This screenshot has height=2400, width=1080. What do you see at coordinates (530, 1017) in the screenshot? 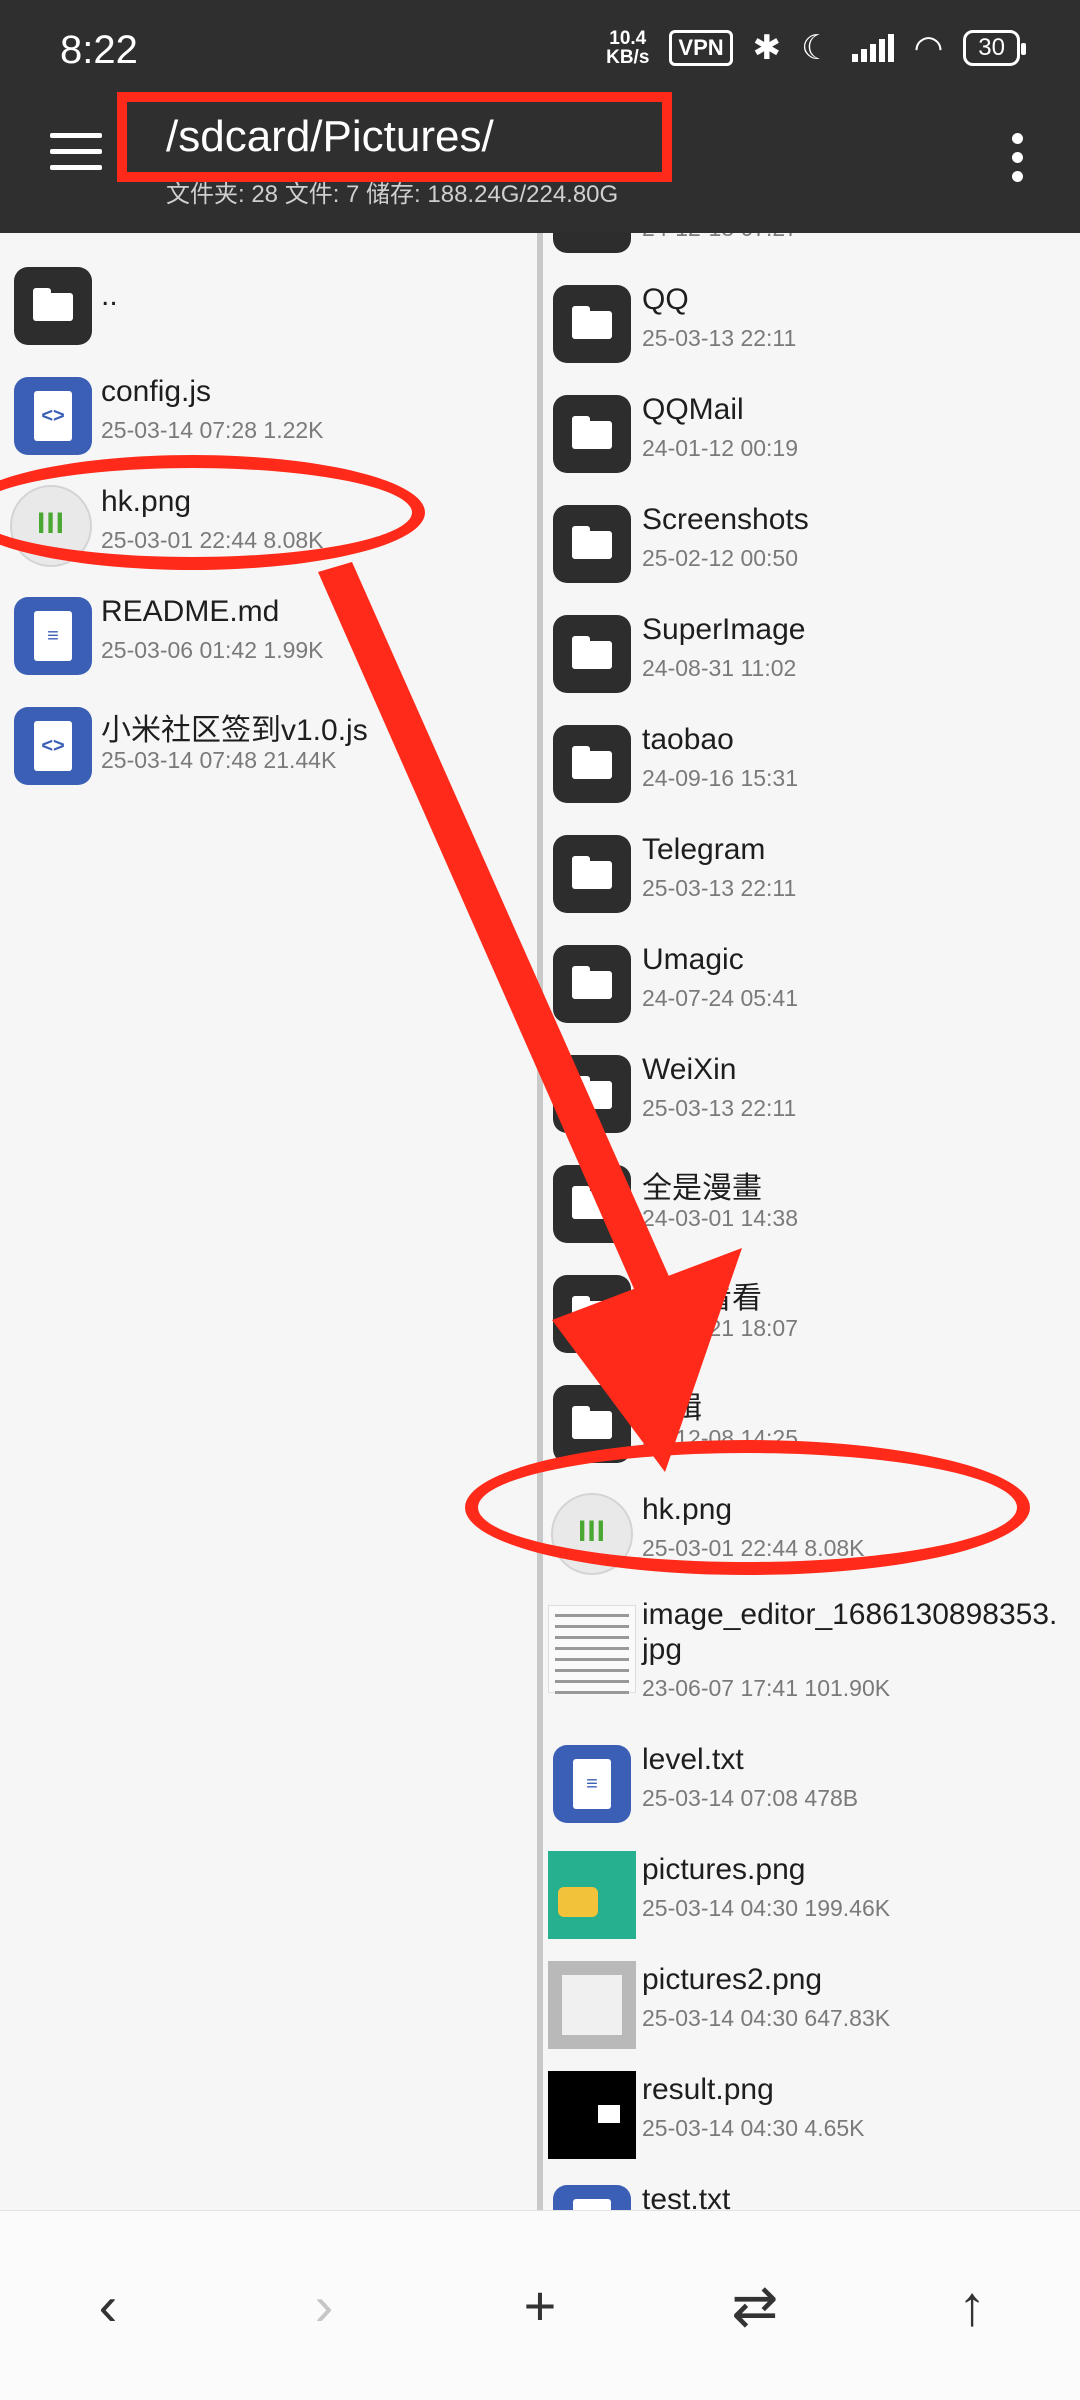
I see `drag-arrow-annotation` at bounding box center [530, 1017].